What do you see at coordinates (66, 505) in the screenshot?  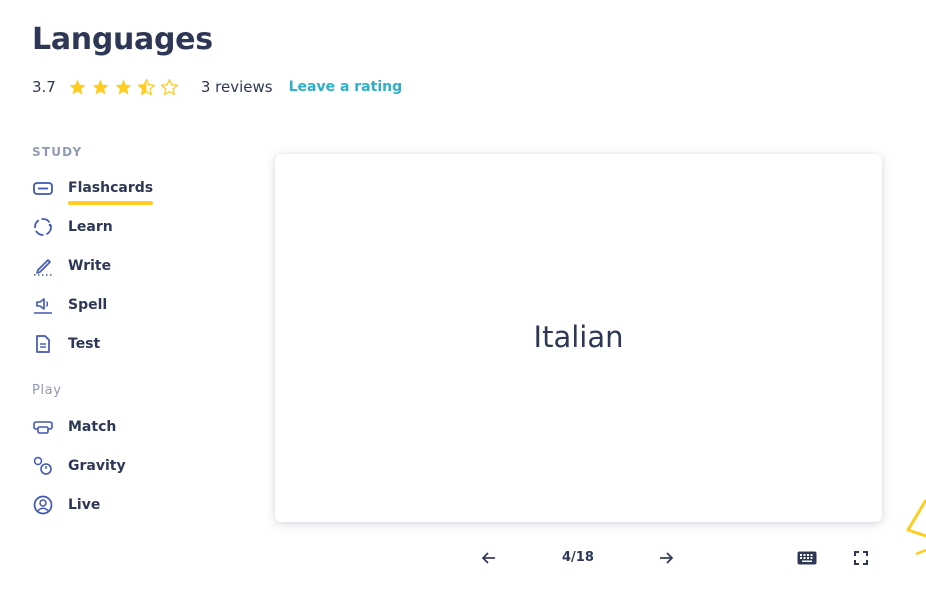 I see `nav-item-live: Live` at bounding box center [66, 505].